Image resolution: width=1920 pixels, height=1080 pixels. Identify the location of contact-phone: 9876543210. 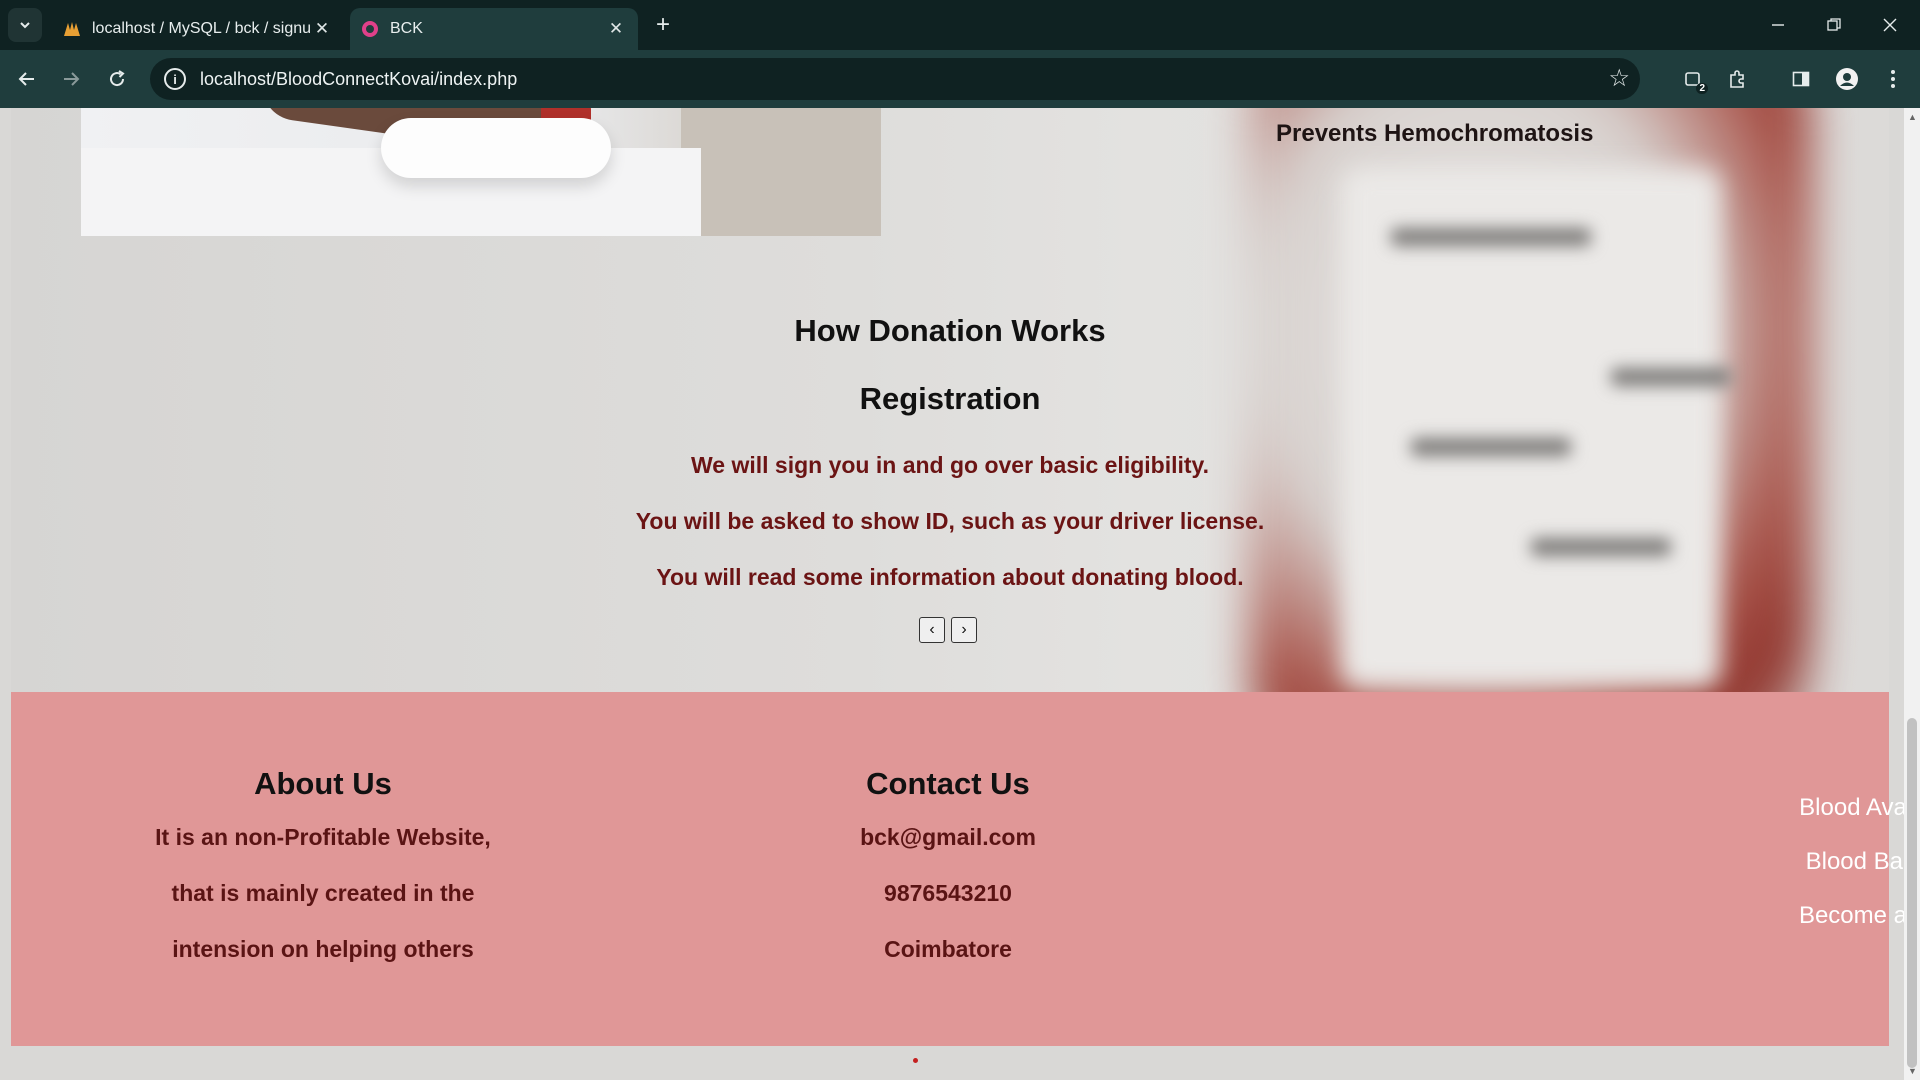
(948, 893).